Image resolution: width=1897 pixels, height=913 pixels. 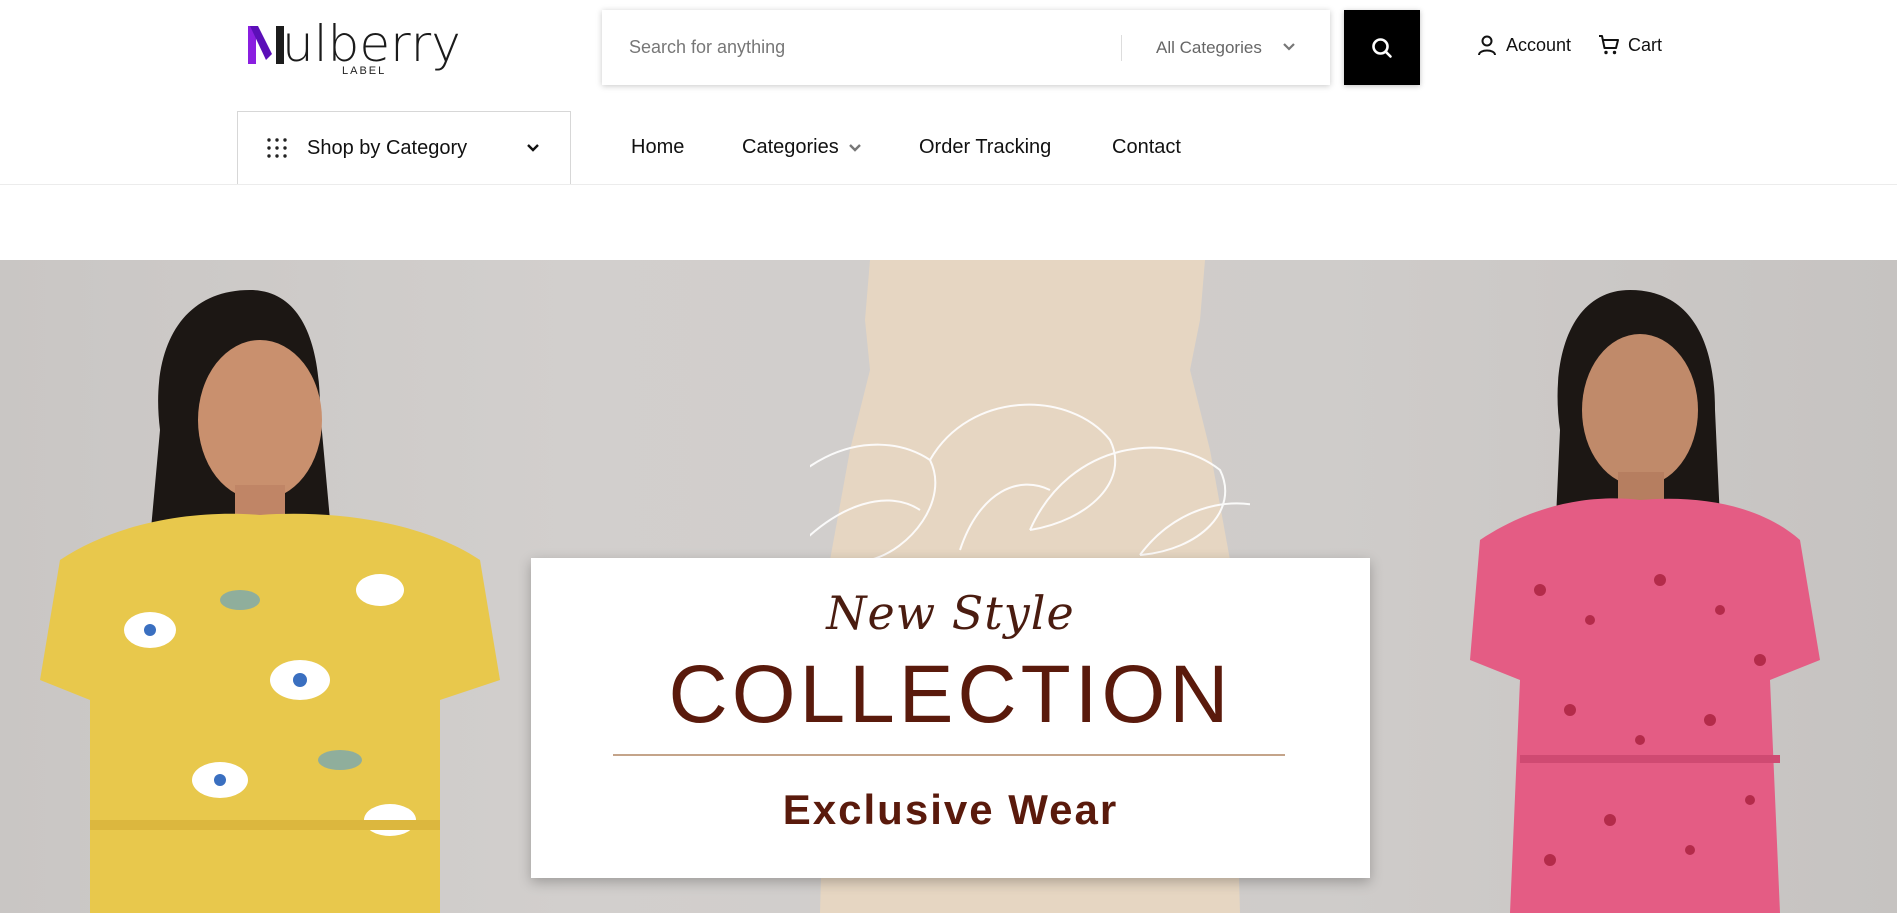 What do you see at coordinates (950, 613) in the screenshot?
I see `hero-line-1: New Style` at bounding box center [950, 613].